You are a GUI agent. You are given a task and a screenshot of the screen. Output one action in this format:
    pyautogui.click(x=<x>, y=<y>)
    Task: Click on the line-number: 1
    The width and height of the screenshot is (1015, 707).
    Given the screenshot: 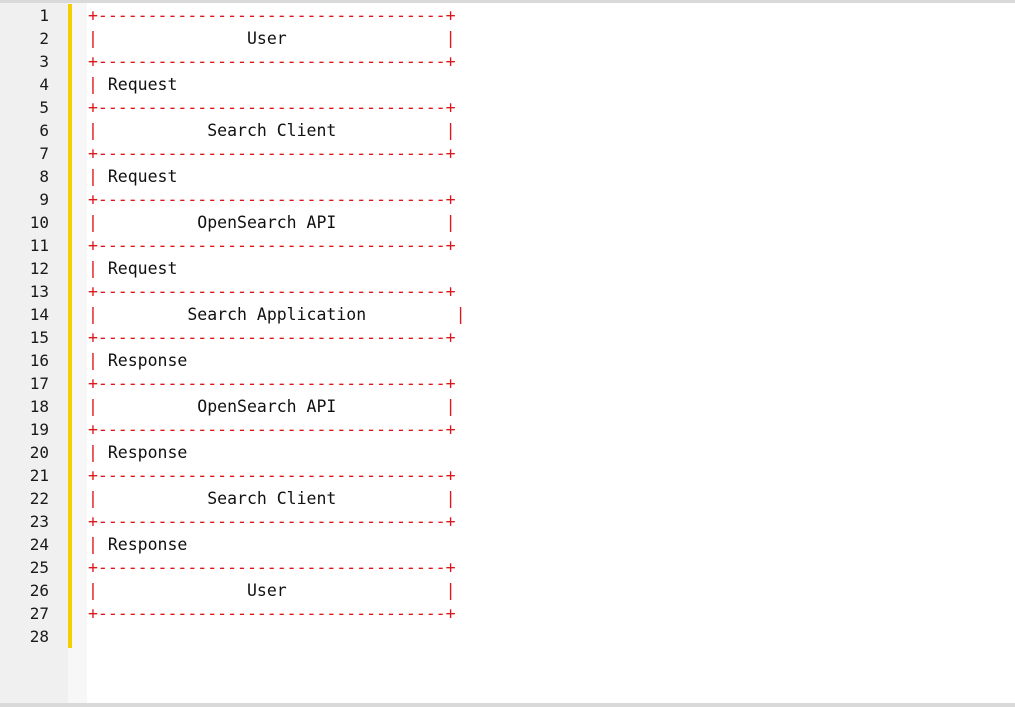 What is the action you would take?
    pyautogui.click(x=44, y=15)
    